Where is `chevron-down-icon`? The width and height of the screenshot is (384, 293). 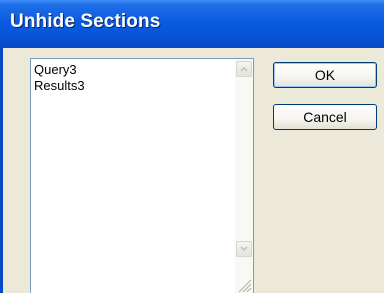 chevron-down-icon is located at coordinates (244, 249).